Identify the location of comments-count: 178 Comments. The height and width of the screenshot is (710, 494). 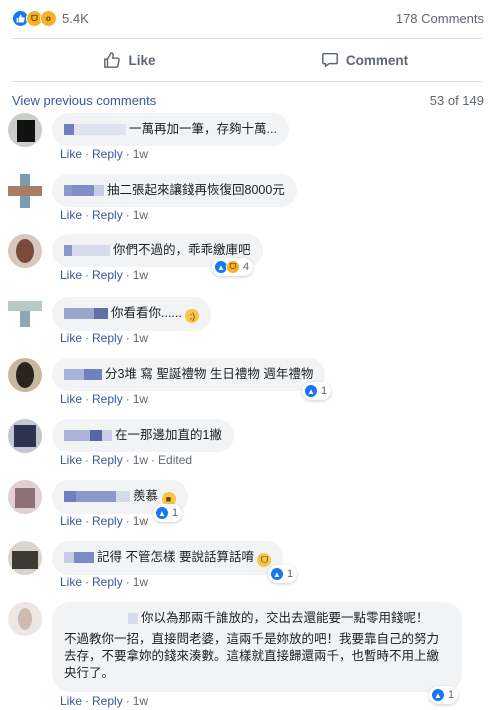
(440, 18).